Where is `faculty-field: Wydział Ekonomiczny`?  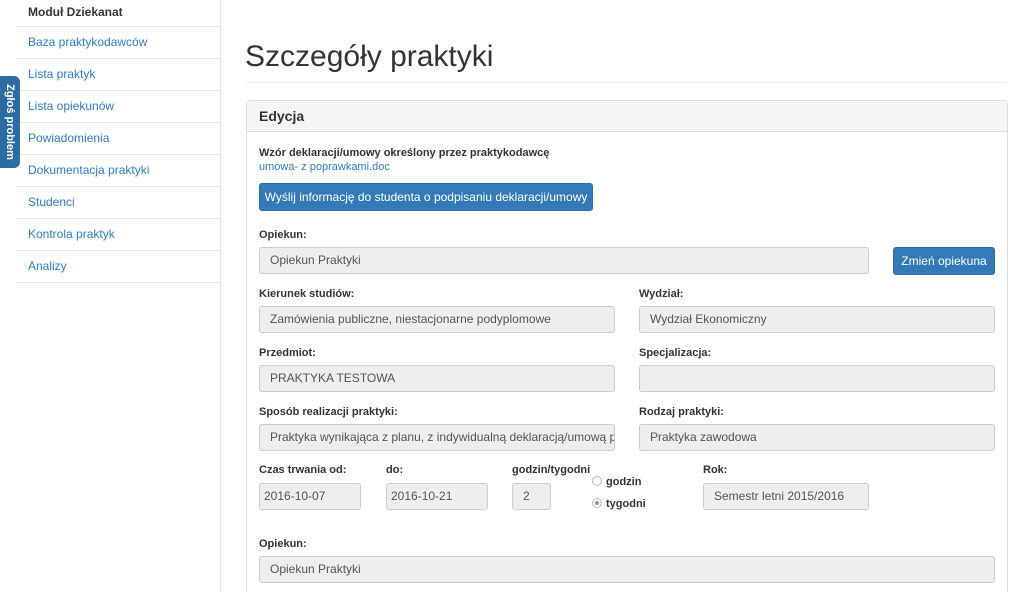 faculty-field: Wydział Ekonomiczny is located at coordinates (817, 319).